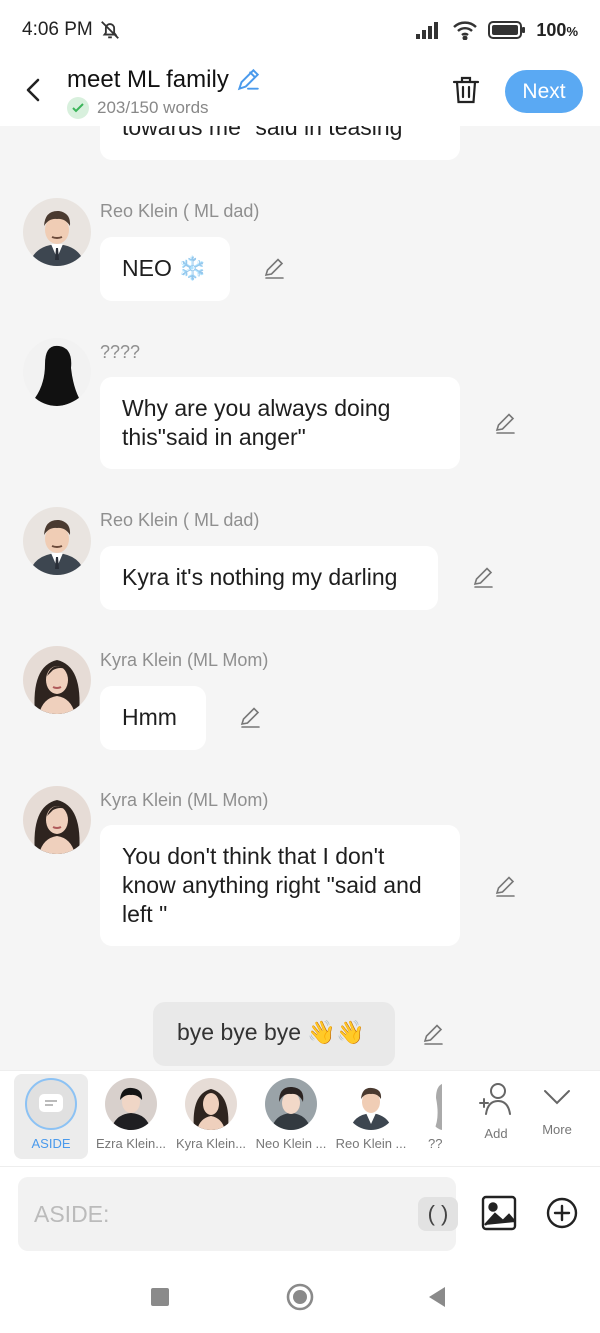 Image resolution: width=600 pixels, height=1333 pixels. I want to click on character-label: ASIDE, so click(51, 1143).